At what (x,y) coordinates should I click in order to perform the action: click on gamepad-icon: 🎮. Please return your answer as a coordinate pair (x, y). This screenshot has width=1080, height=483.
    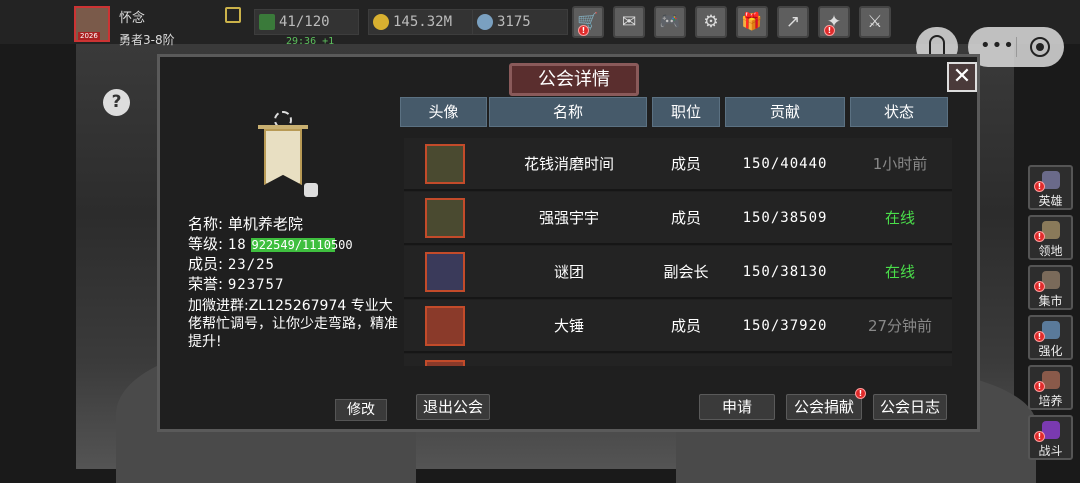
    Looking at the image, I should click on (670, 22).